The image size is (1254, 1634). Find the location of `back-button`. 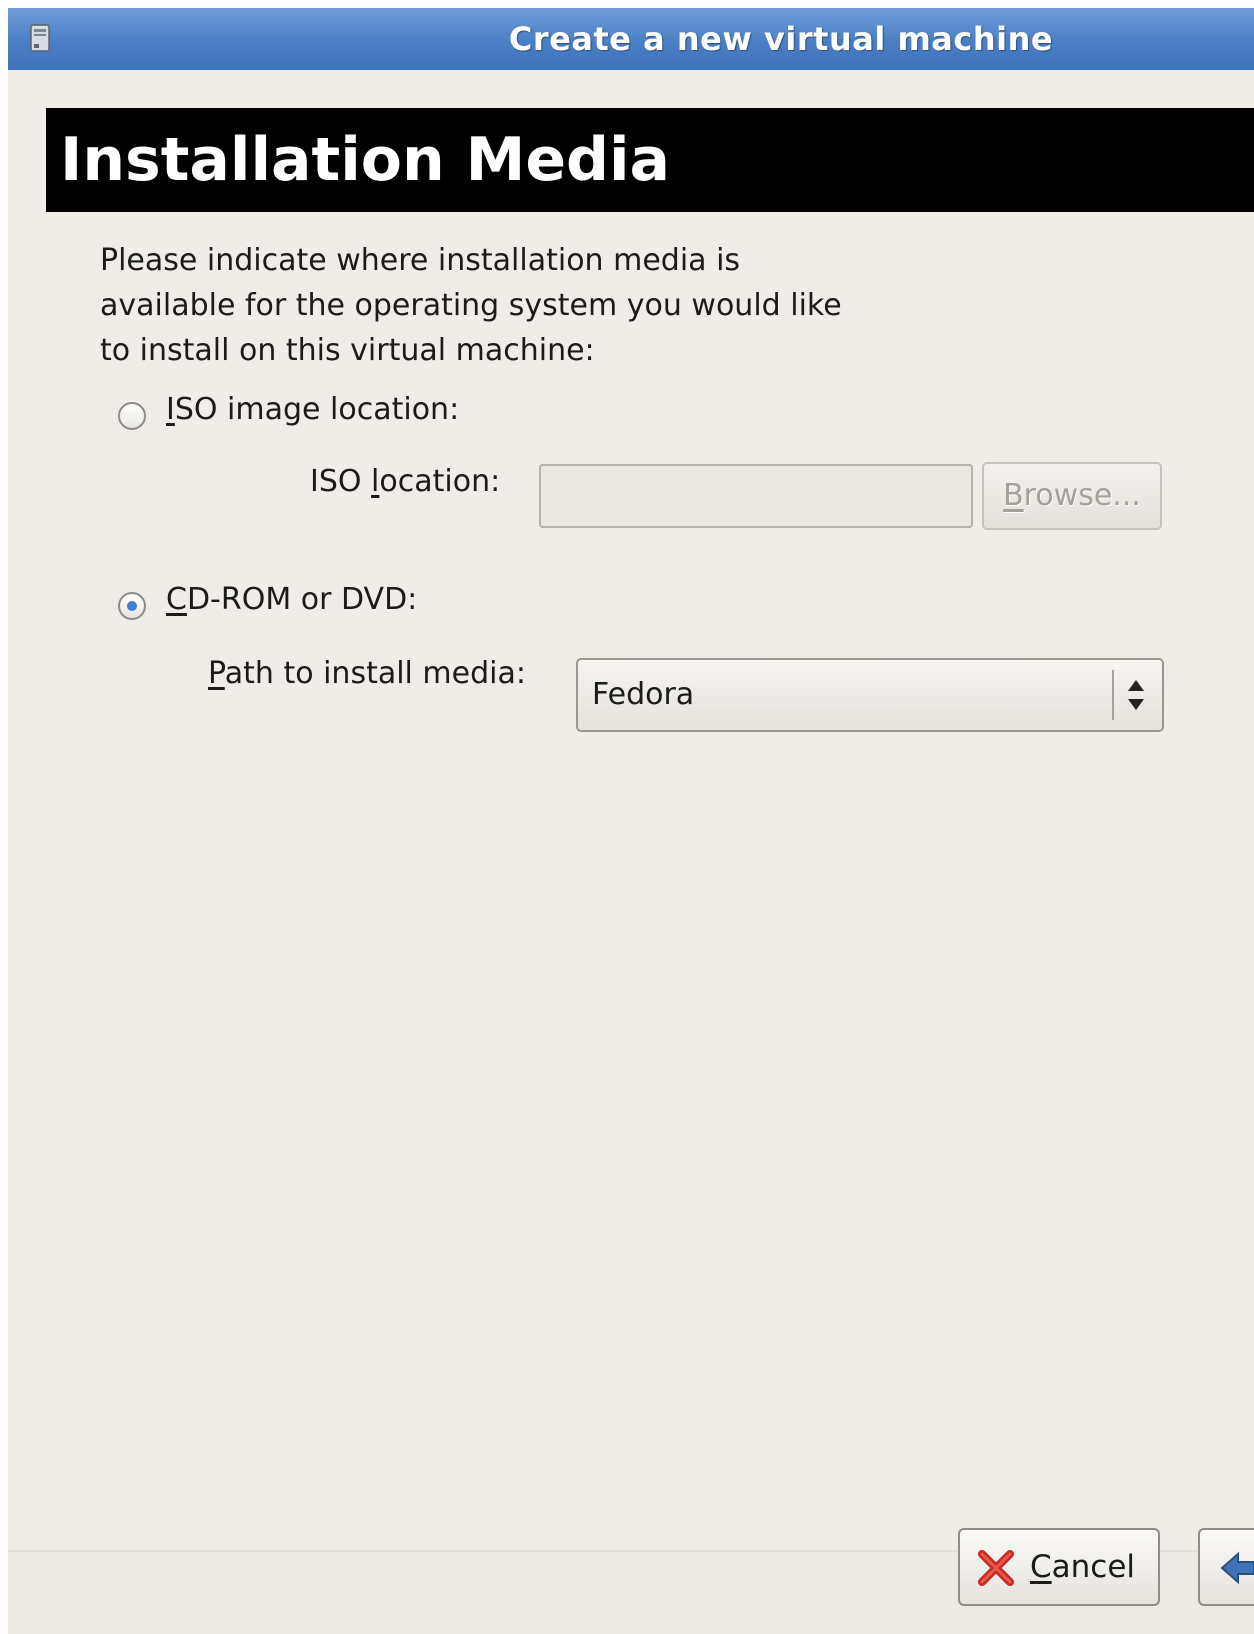

back-button is located at coordinates (1226, 1567).